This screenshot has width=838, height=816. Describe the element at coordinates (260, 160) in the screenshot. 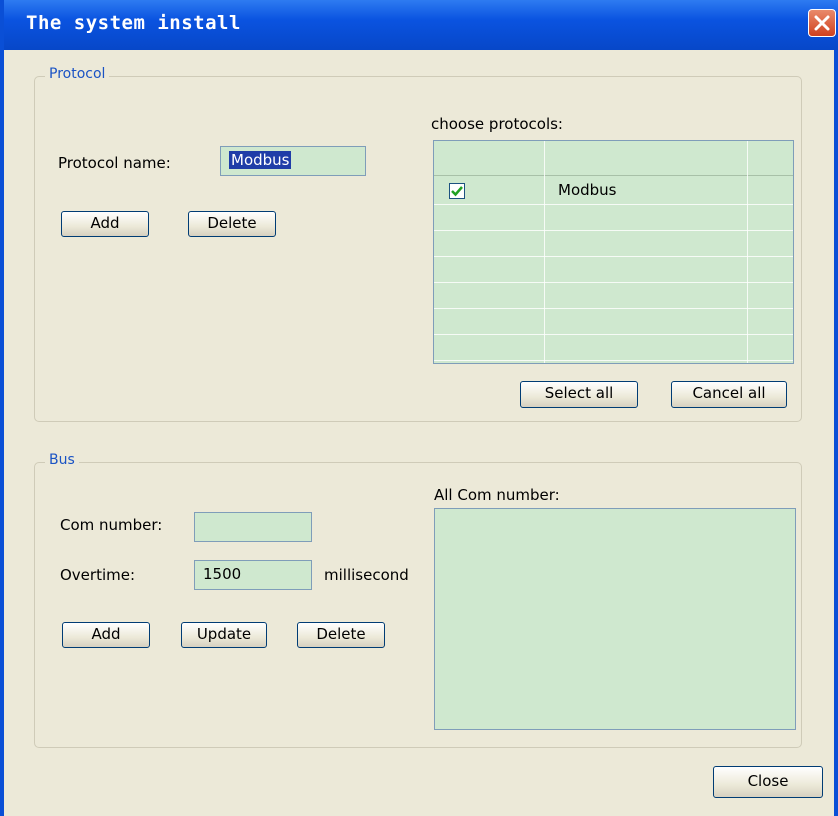

I see `protocol-name-value: Modbus` at that location.